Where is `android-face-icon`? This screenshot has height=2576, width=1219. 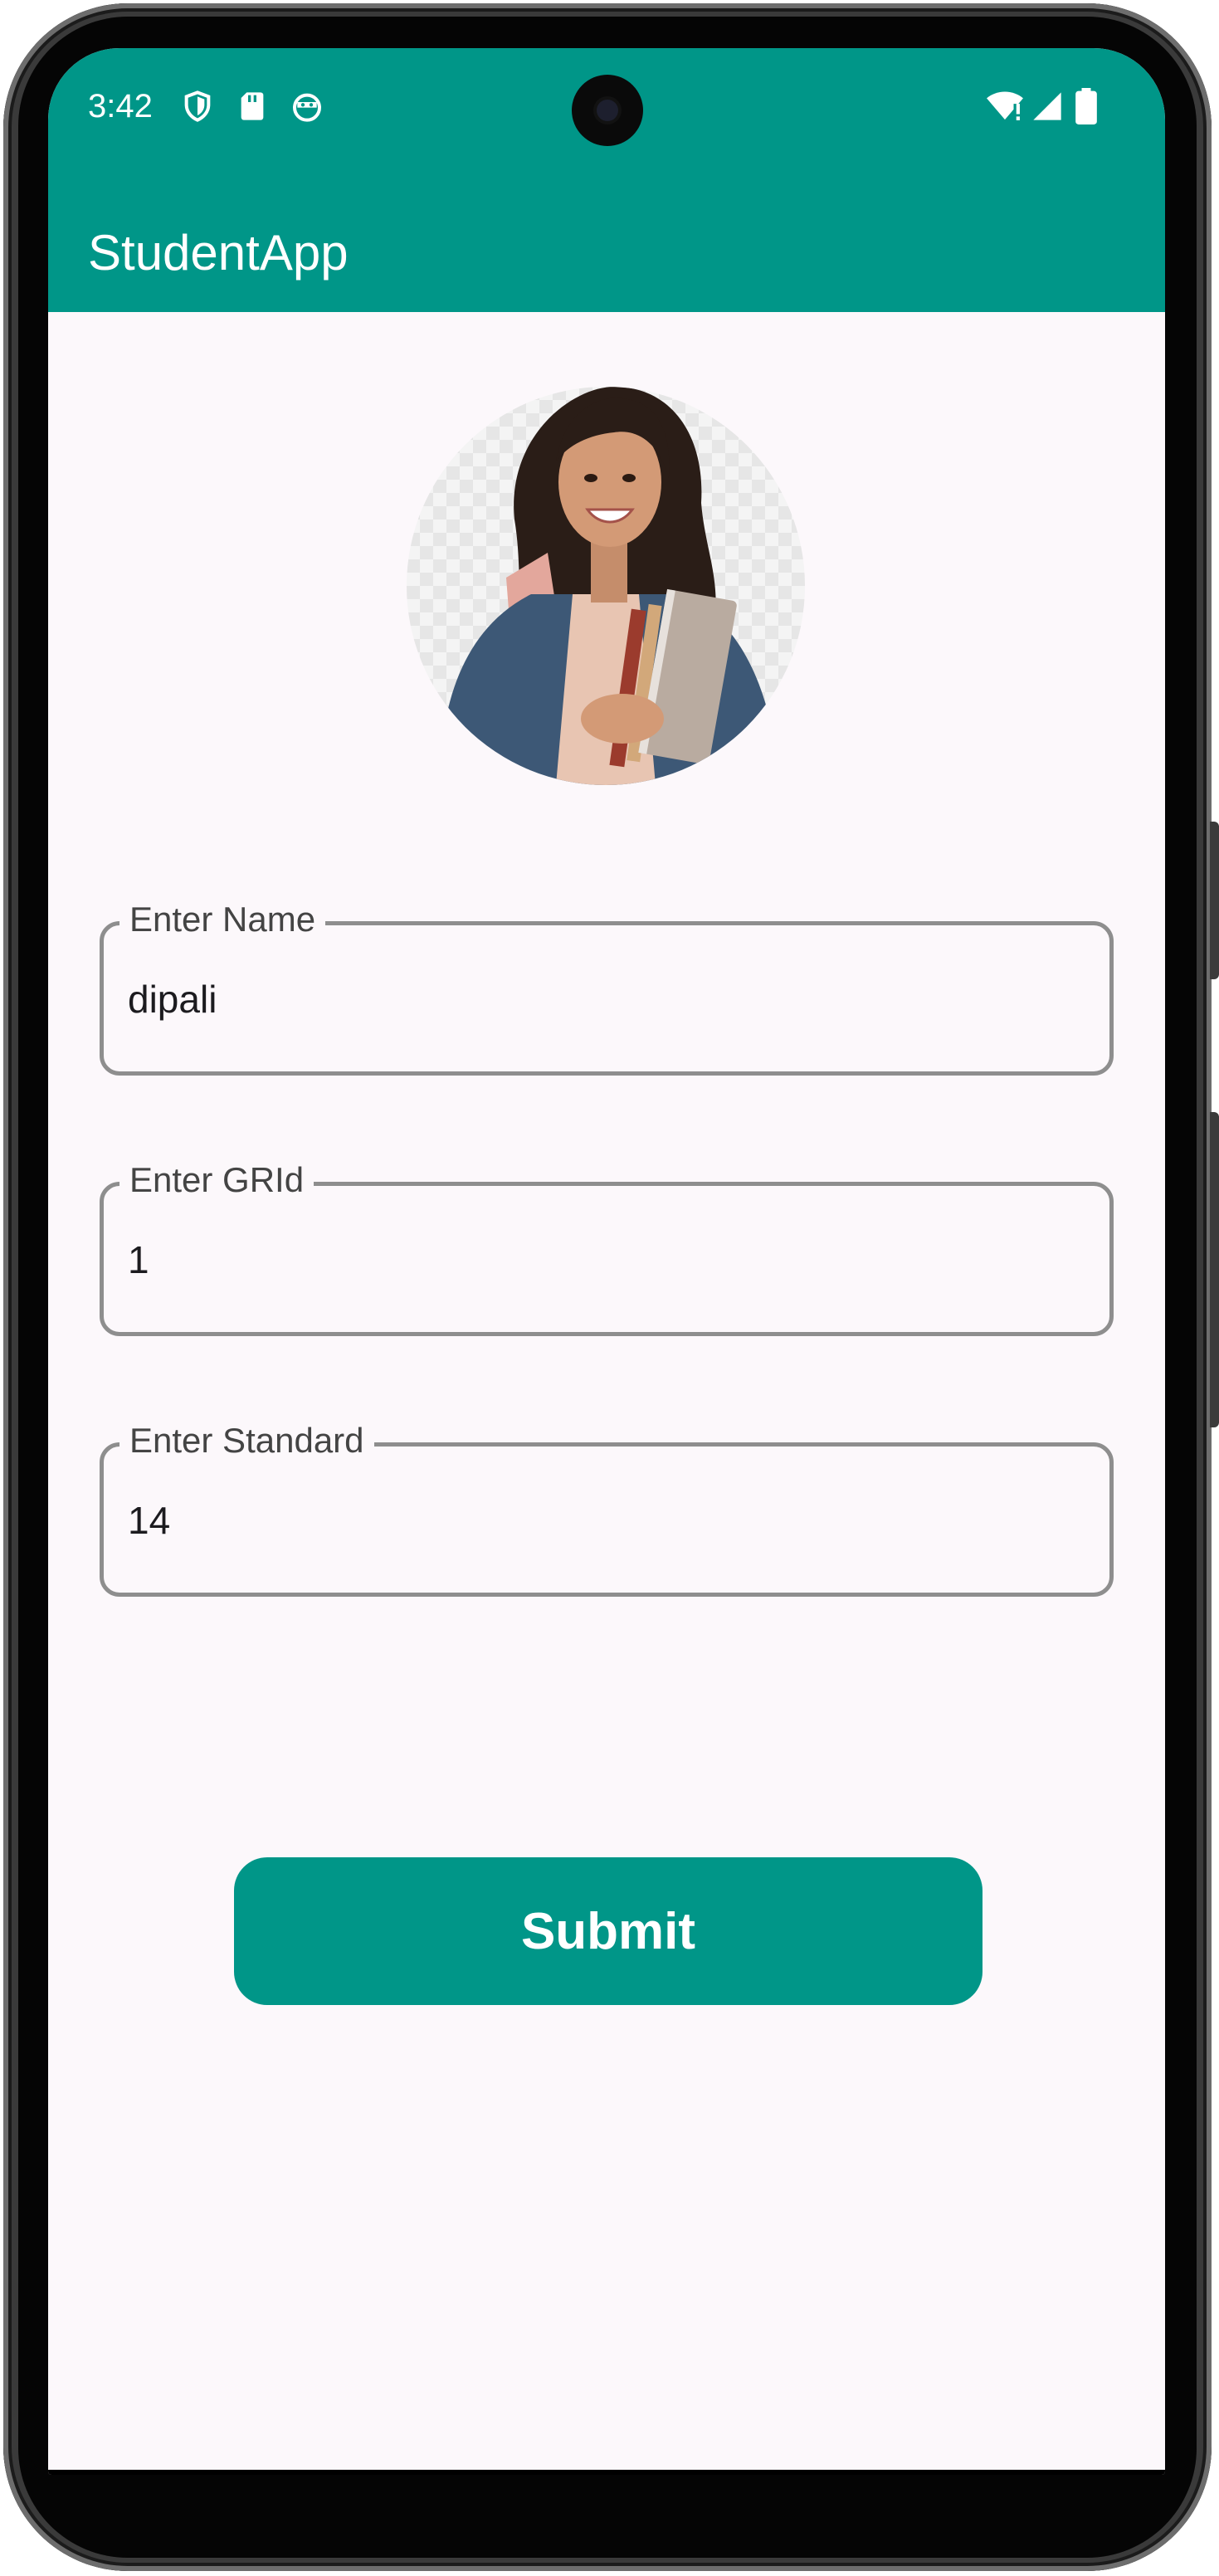
android-face-icon is located at coordinates (307, 108).